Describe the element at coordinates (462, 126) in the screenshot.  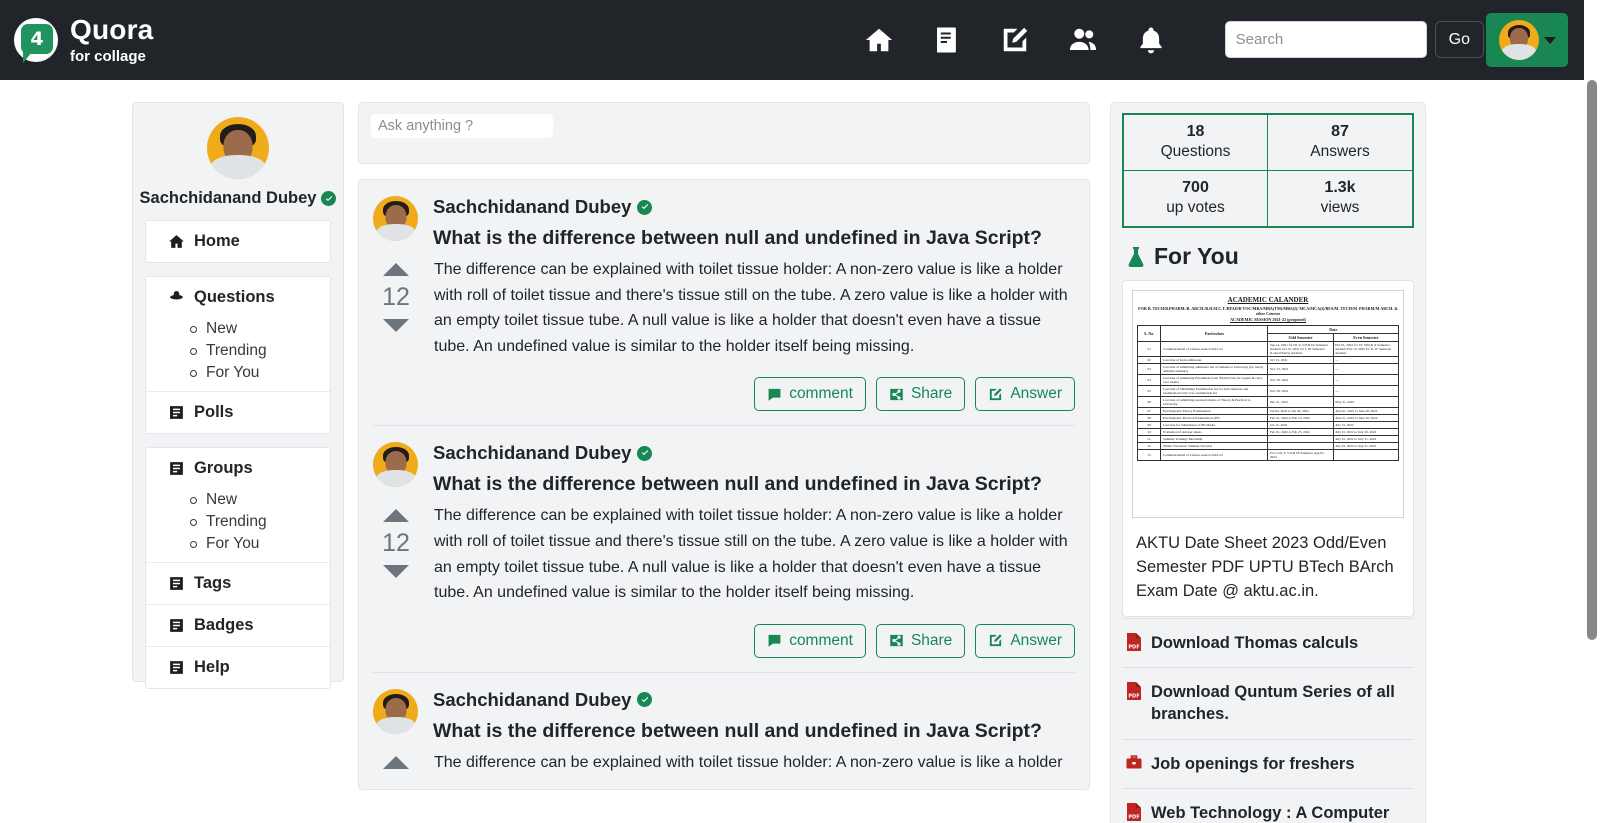
I see `ask-input` at that location.